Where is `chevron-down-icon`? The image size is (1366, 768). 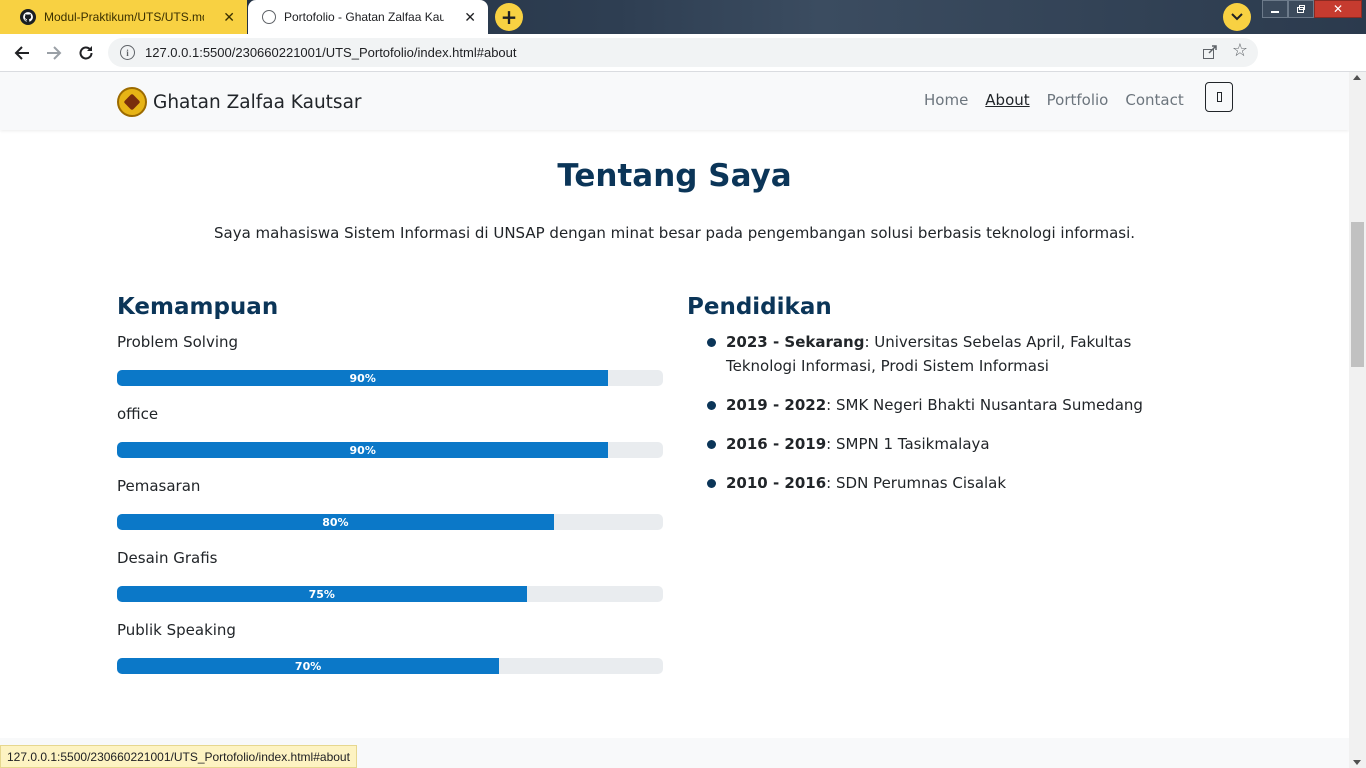 chevron-down-icon is located at coordinates (1237, 17).